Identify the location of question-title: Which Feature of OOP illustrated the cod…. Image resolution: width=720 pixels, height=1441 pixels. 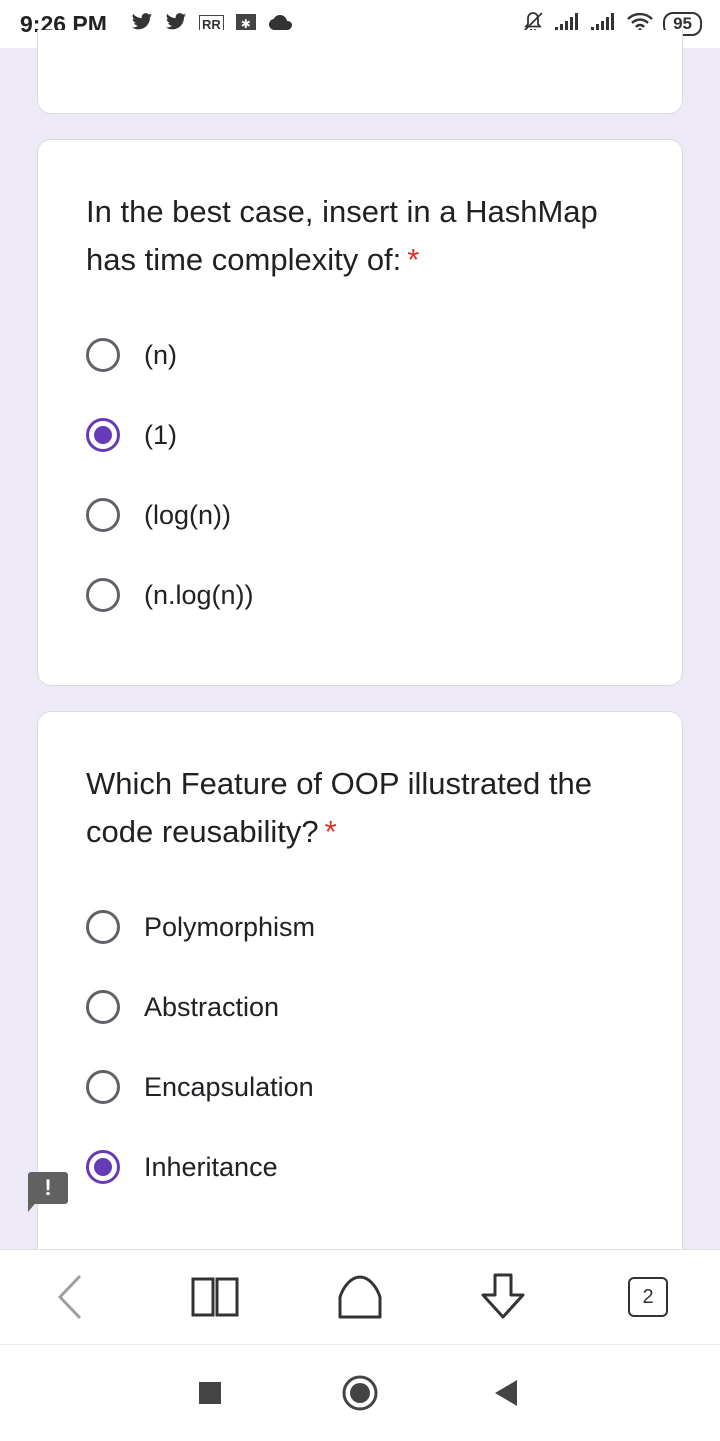
(364, 808).